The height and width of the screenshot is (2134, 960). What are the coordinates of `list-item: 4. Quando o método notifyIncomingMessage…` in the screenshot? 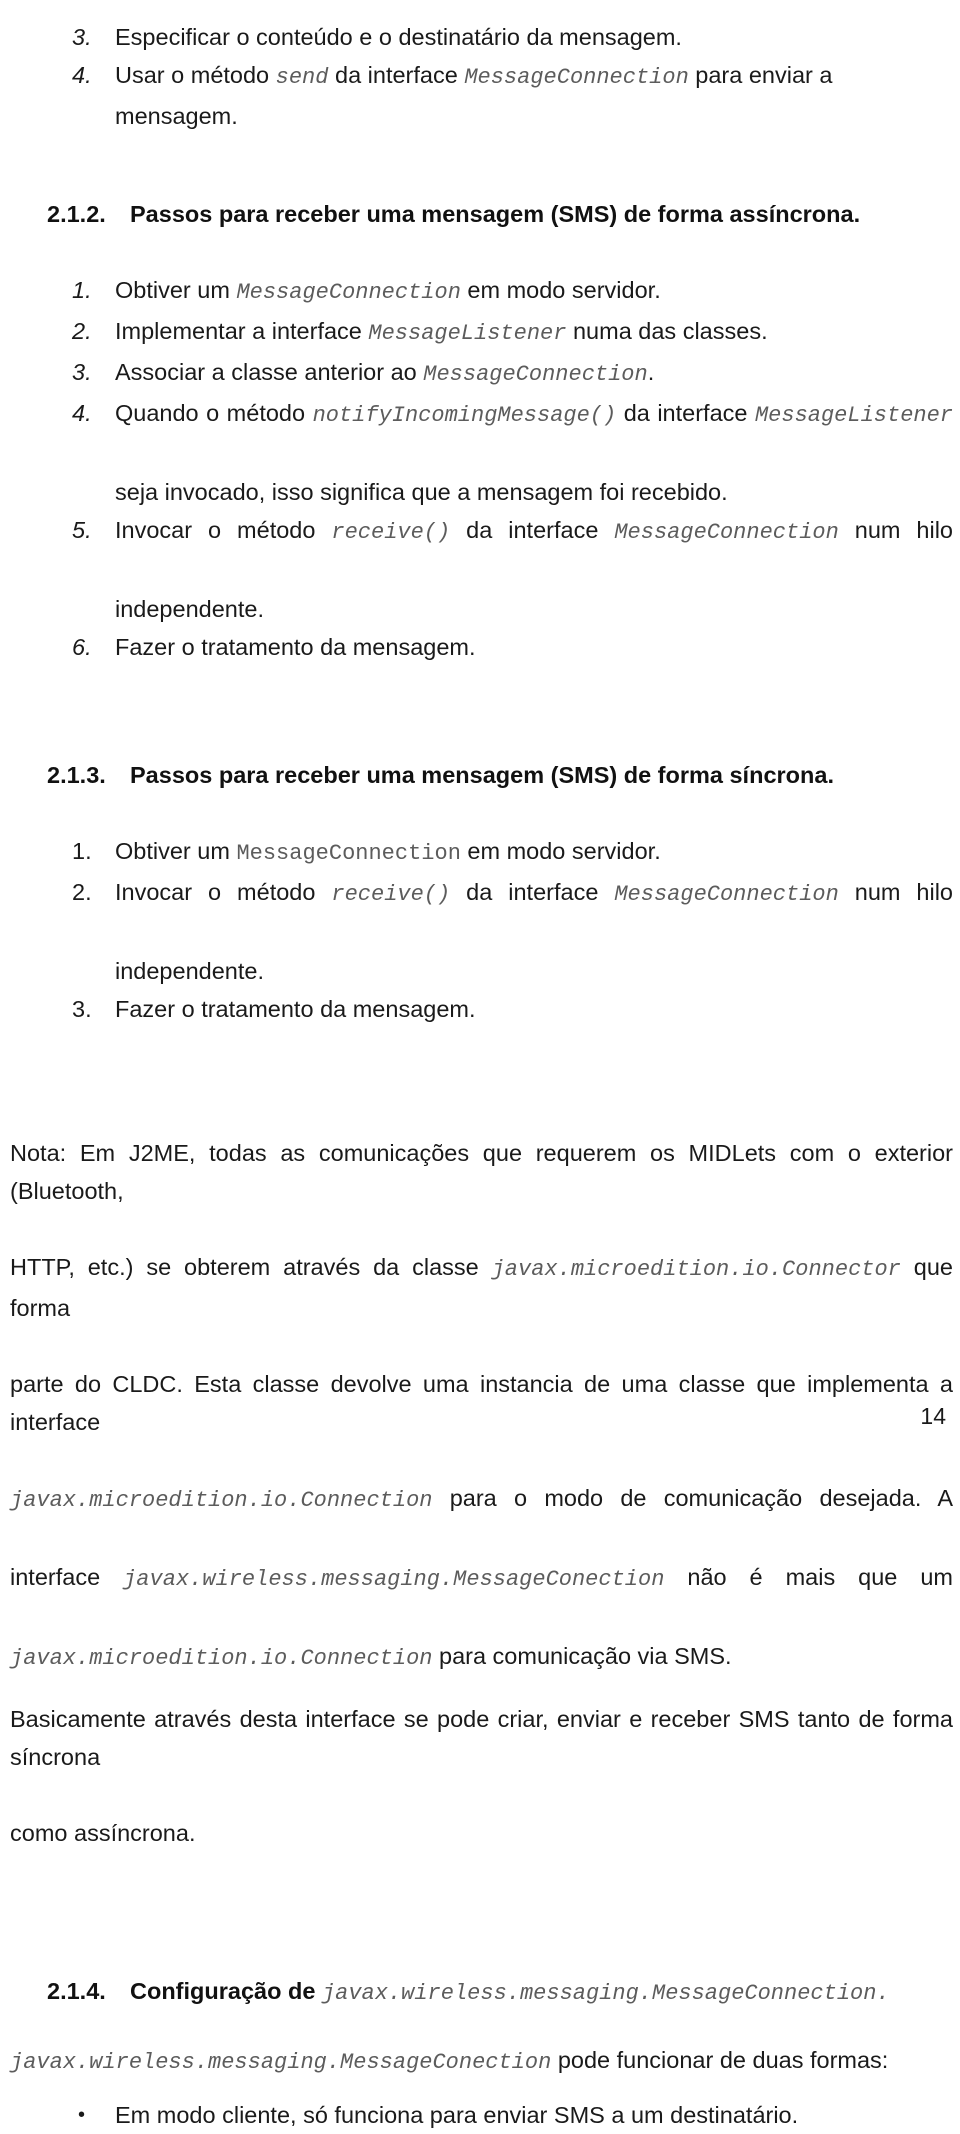 It's located at (481, 452).